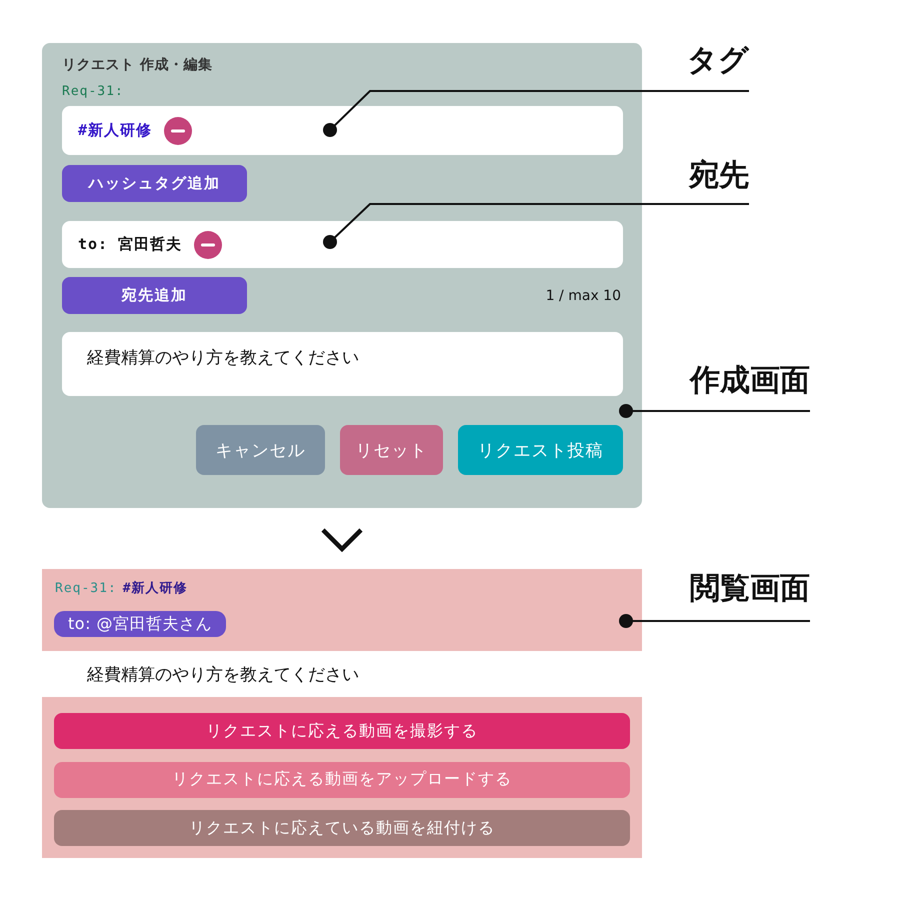 This screenshot has height=900, width=900. Describe the element at coordinates (342, 130) in the screenshot. I see `tag-input-field: #新人研修` at that location.